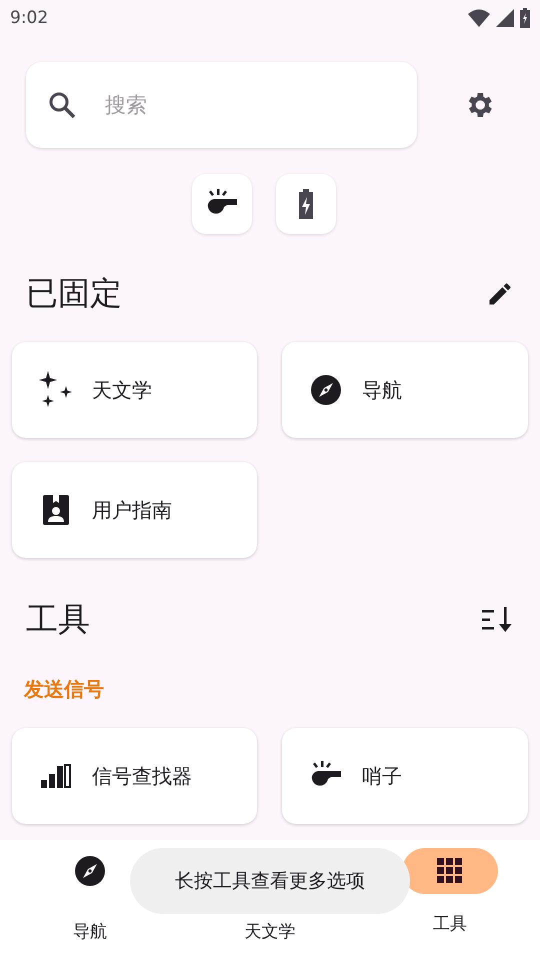 The height and width of the screenshot is (960, 540). Describe the element at coordinates (74, 293) in the screenshot. I see `section-title: 已固定` at that location.